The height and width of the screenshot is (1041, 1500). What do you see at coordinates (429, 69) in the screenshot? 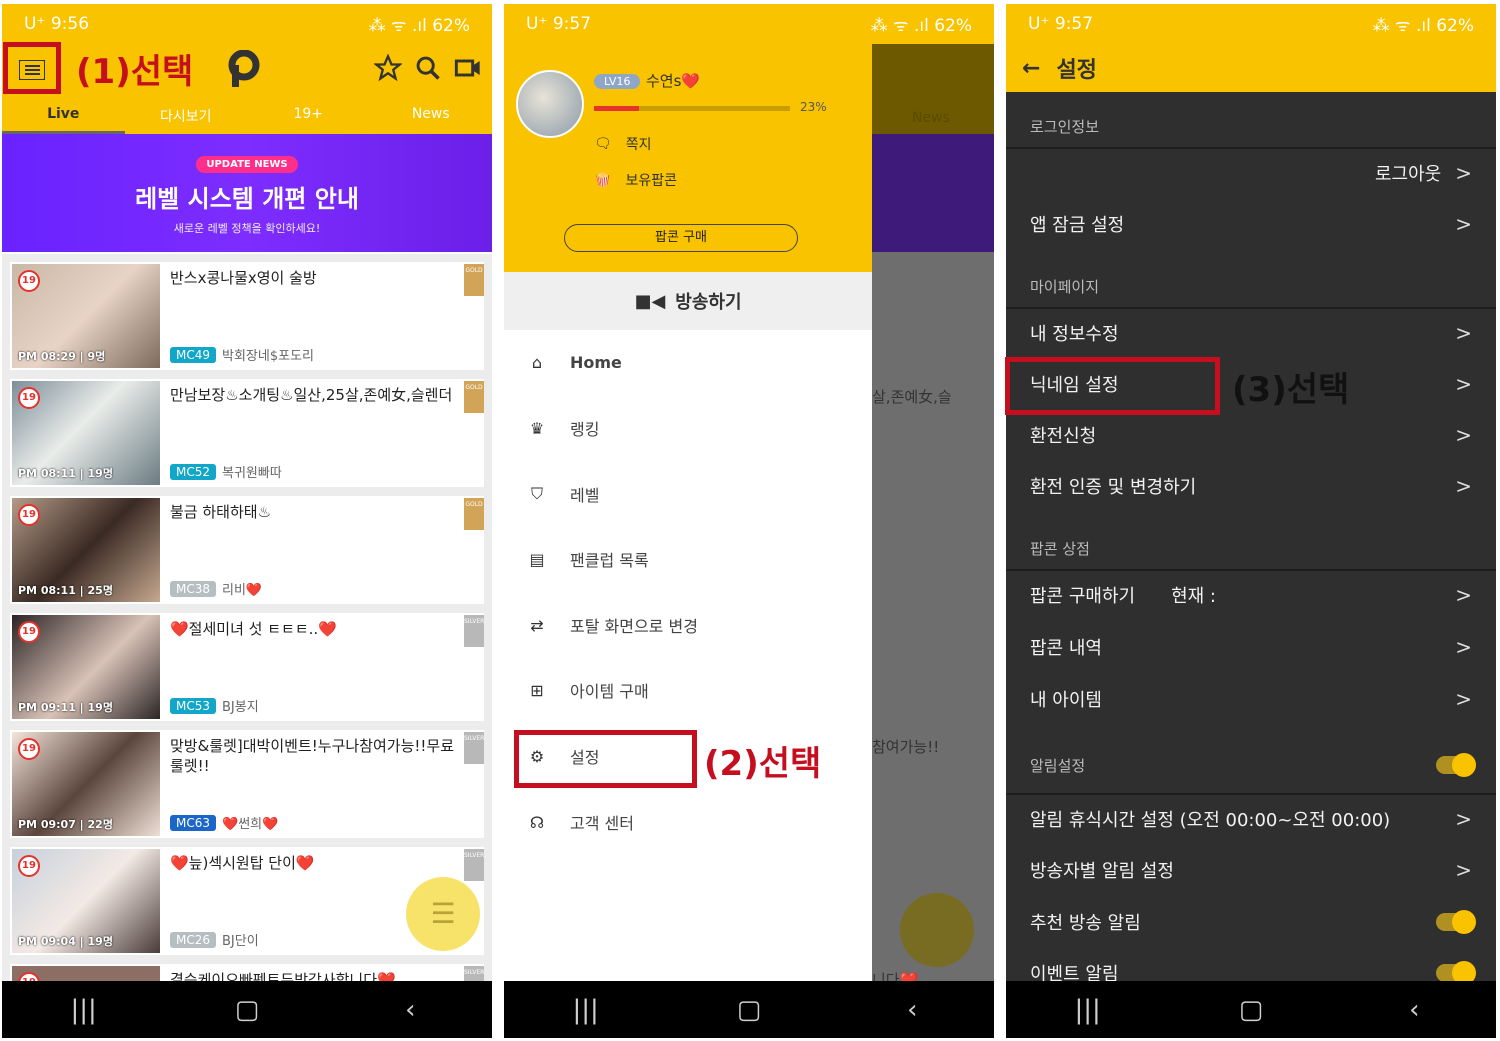
I see `search-icon` at bounding box center [429, 69].